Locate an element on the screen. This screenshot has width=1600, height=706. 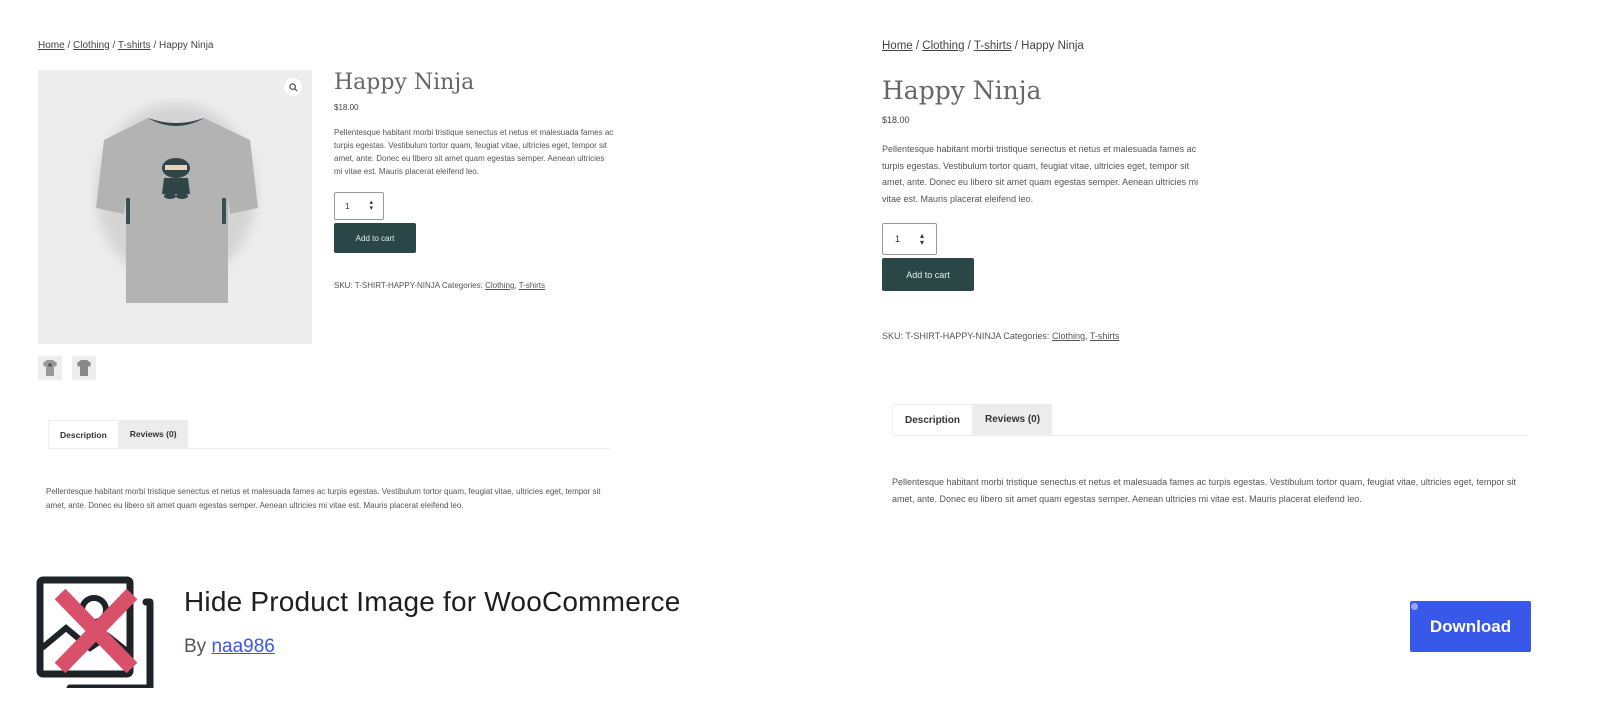
hidden-image-icon is located at coordinates (95, 632).